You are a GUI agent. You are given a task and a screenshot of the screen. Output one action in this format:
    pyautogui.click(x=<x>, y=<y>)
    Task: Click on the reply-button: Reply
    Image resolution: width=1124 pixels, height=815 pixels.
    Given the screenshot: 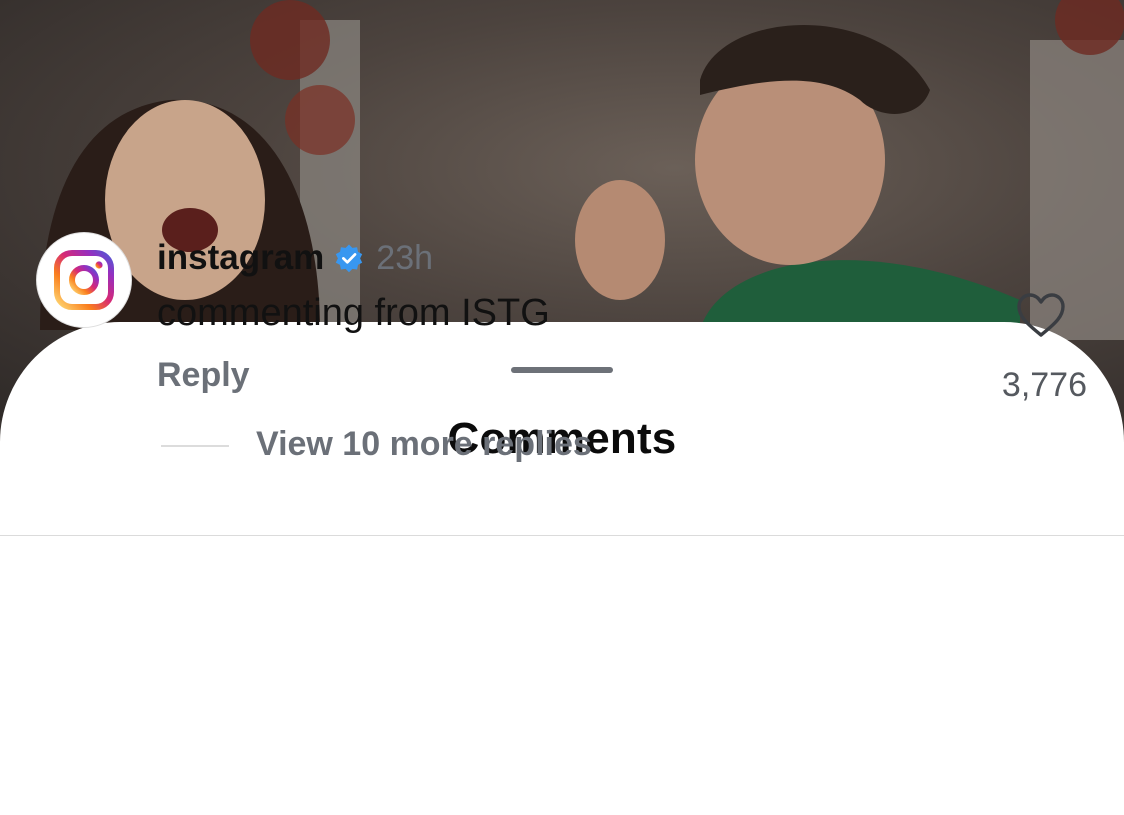 What is the action you would take?
    pyautogui.click(x=203, y=375)
    